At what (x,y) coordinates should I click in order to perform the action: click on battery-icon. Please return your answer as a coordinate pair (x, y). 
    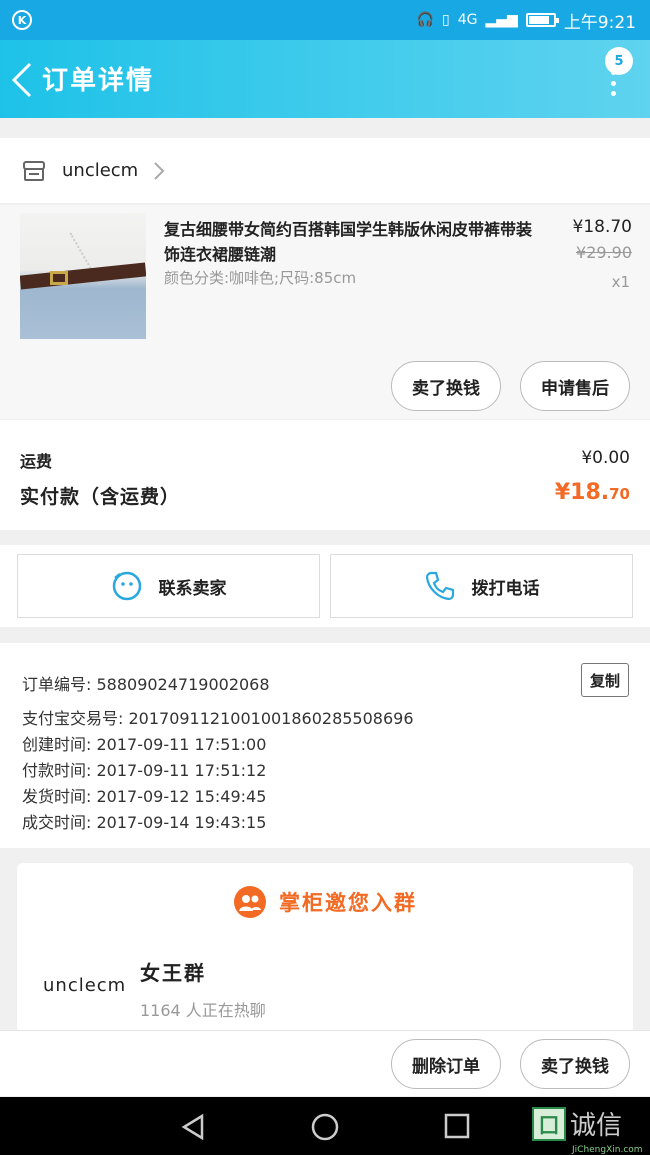
    Looking at the image, I should click on (542, 20).